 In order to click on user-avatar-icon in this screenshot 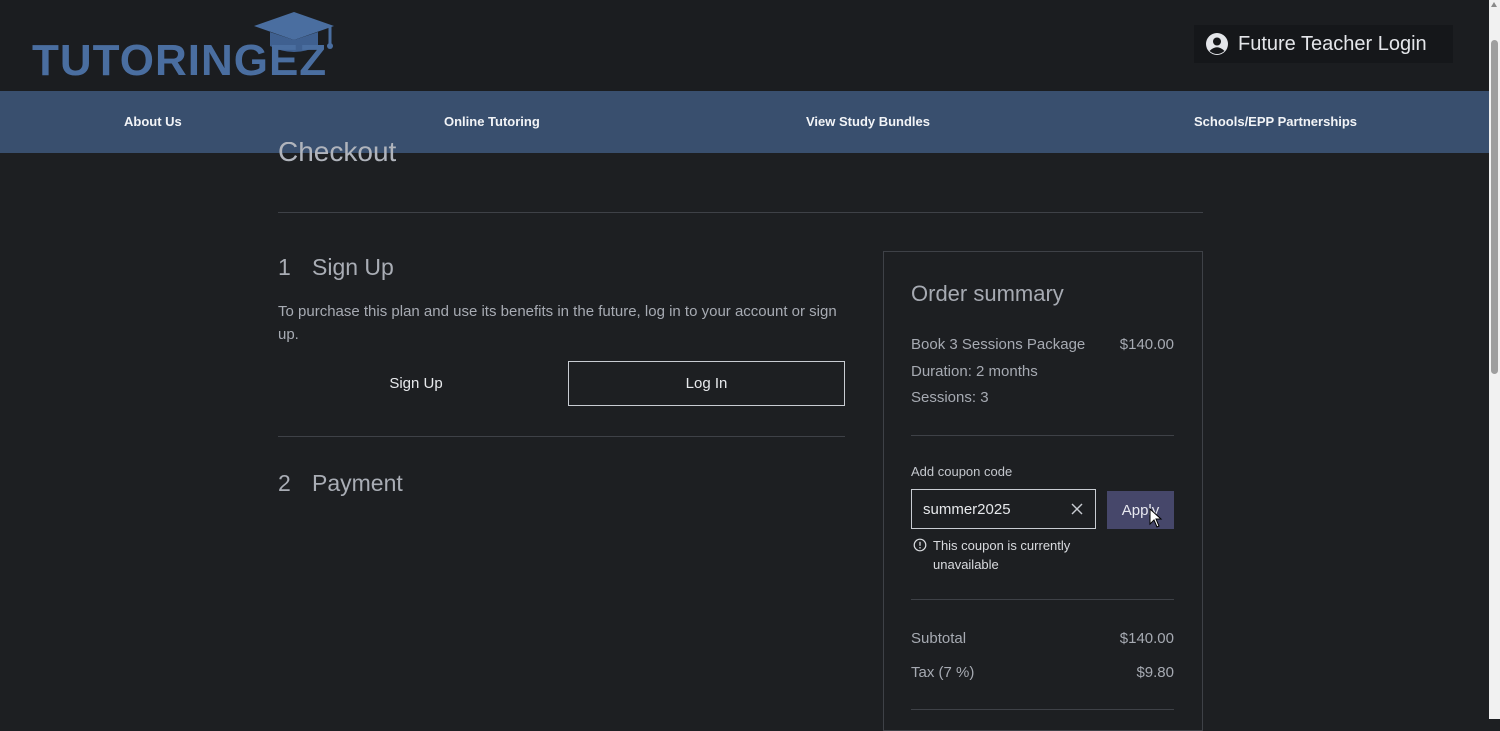, I will do `click(1217, 44)`.